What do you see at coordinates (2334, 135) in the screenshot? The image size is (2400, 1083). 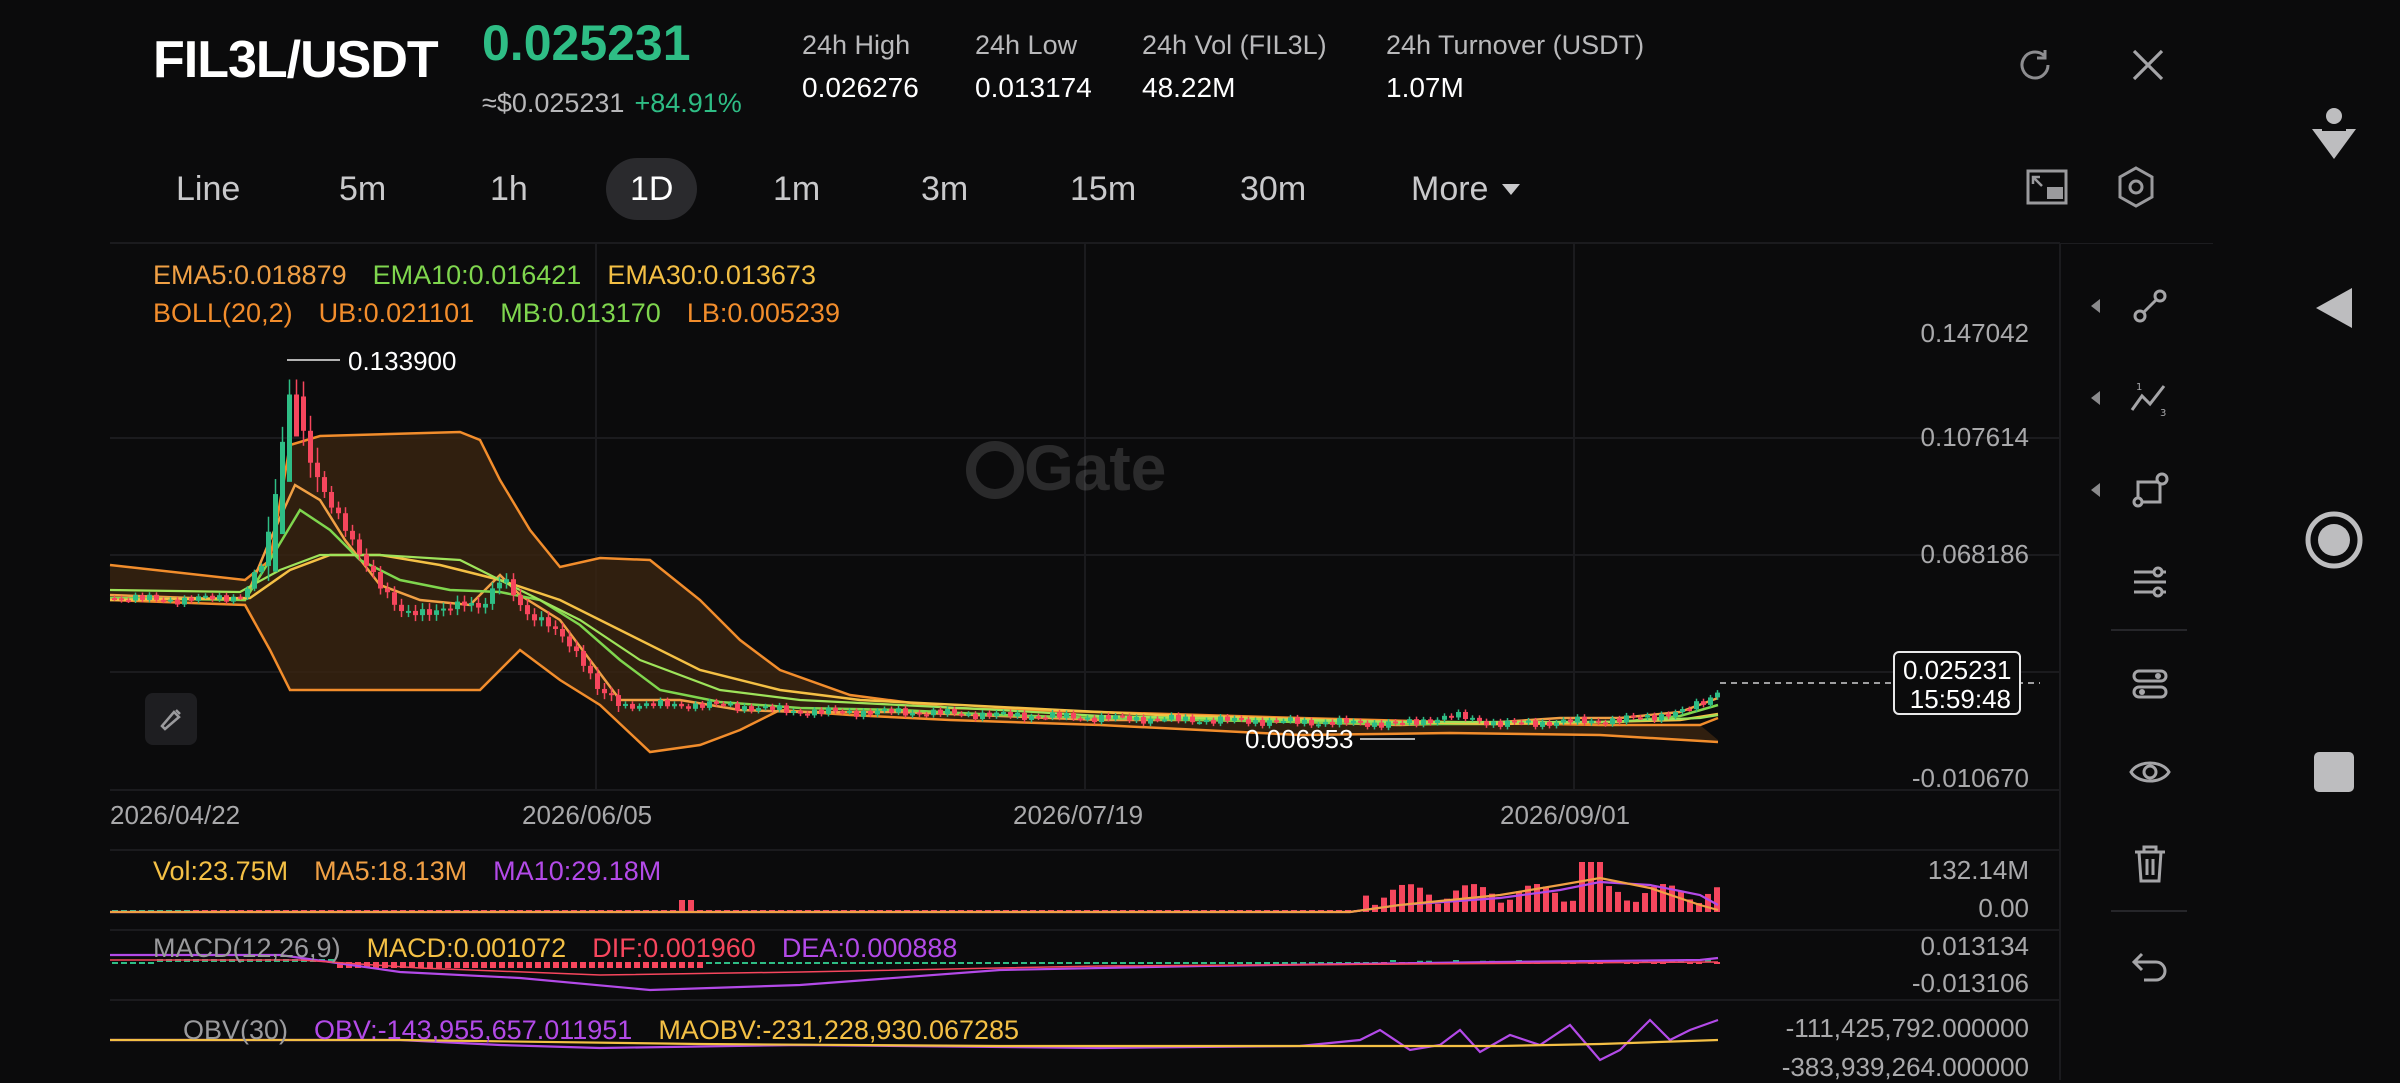 I see `accessibility-button` at bounding box center [2334, 135].